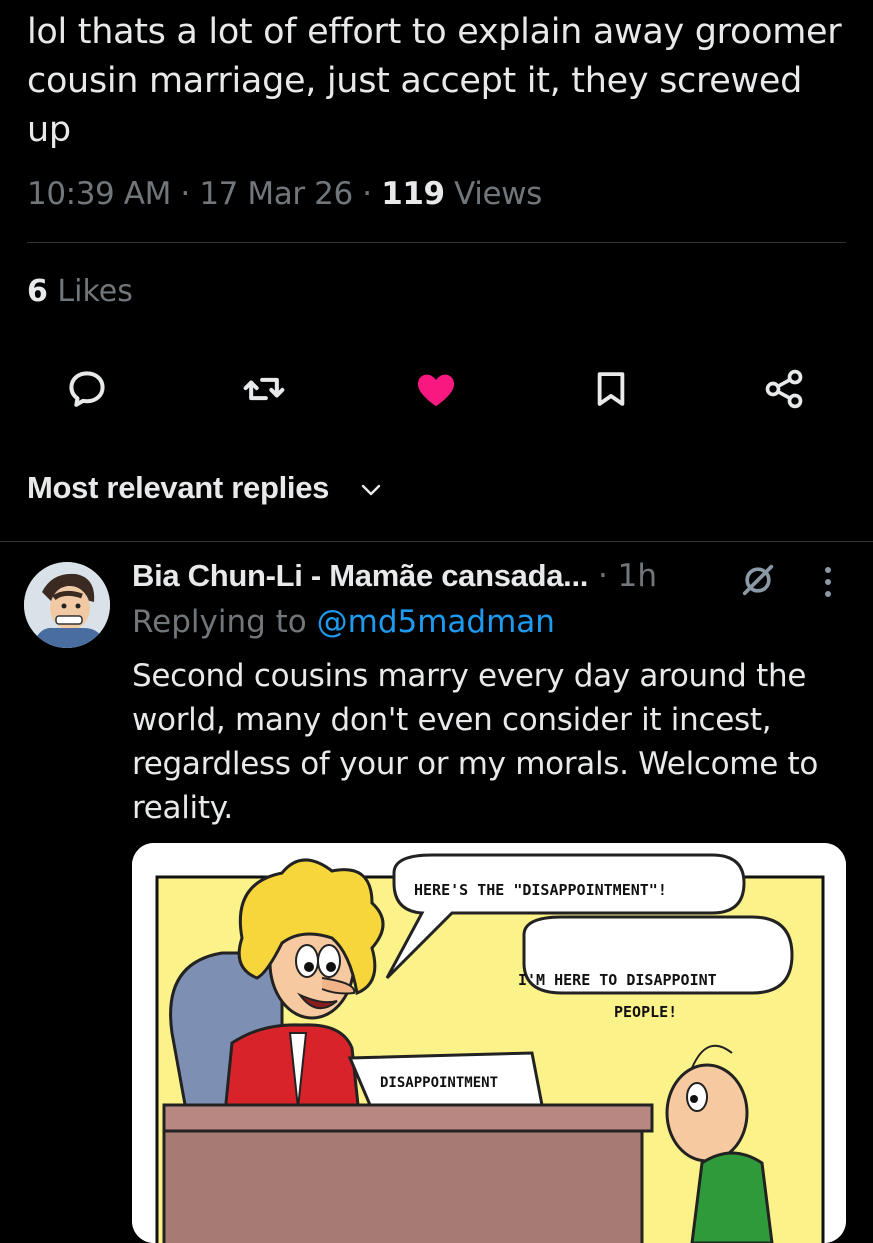  I want to click on reply-time: · 1h, so click(622, 576).